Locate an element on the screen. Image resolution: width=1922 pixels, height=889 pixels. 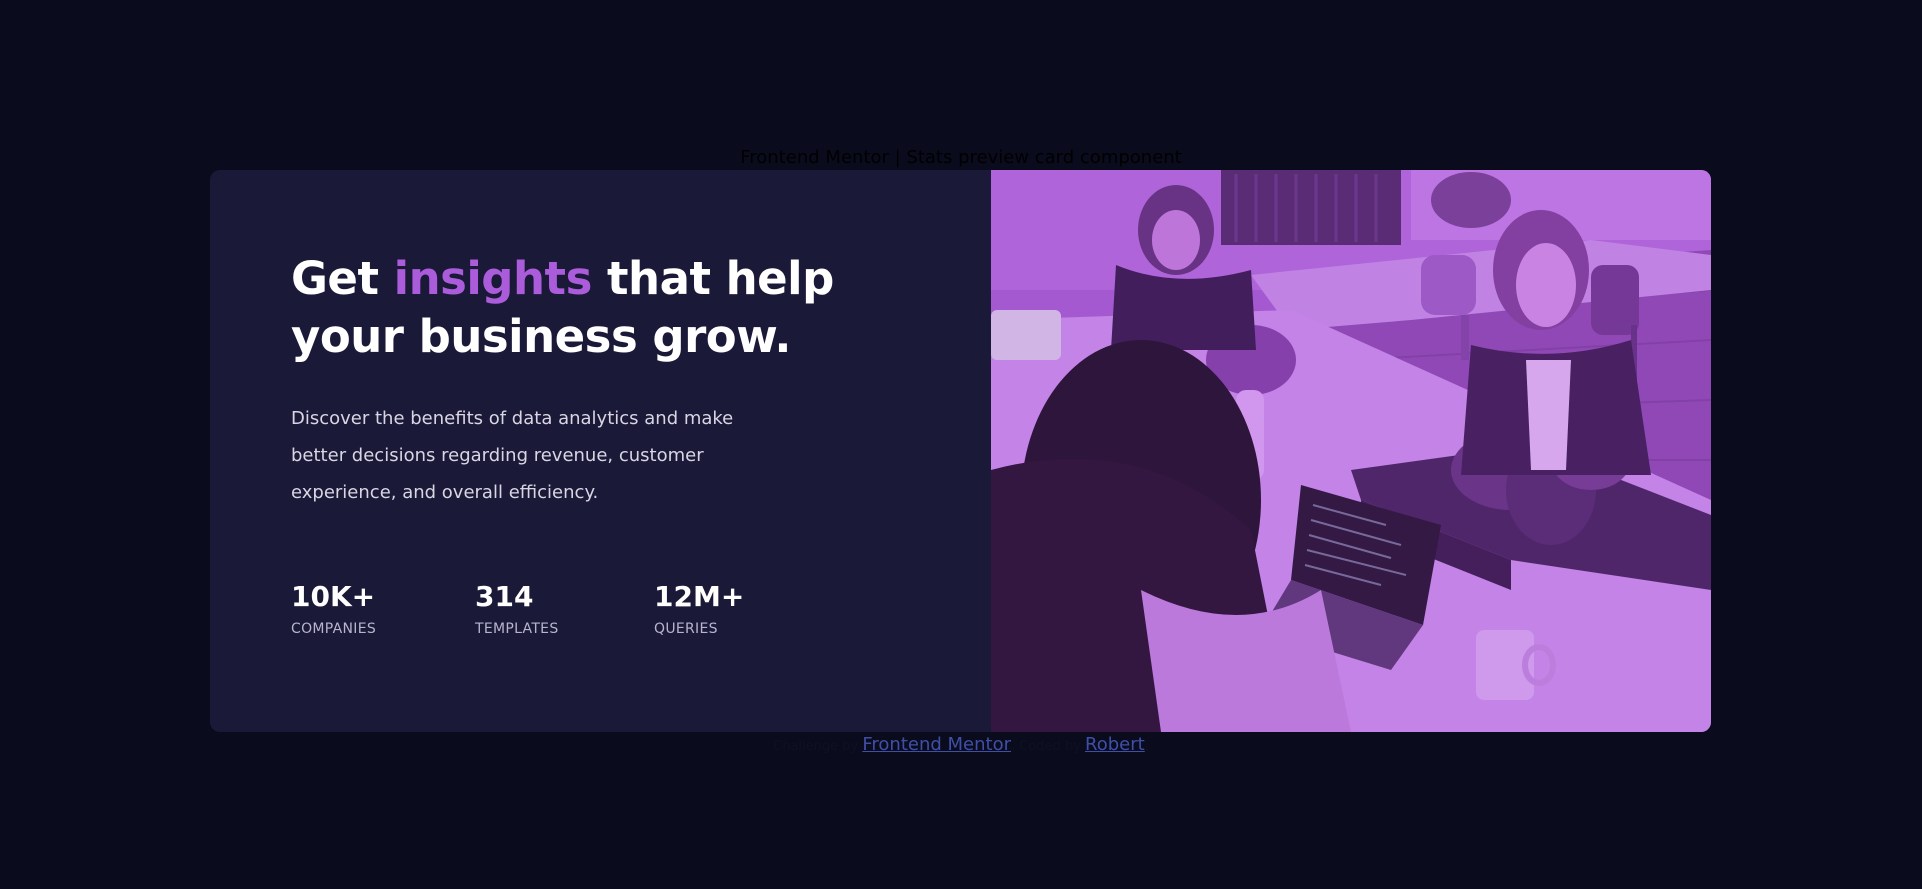
stat-queries: 12M+ QUERIES is located at coordinates (699, 609).